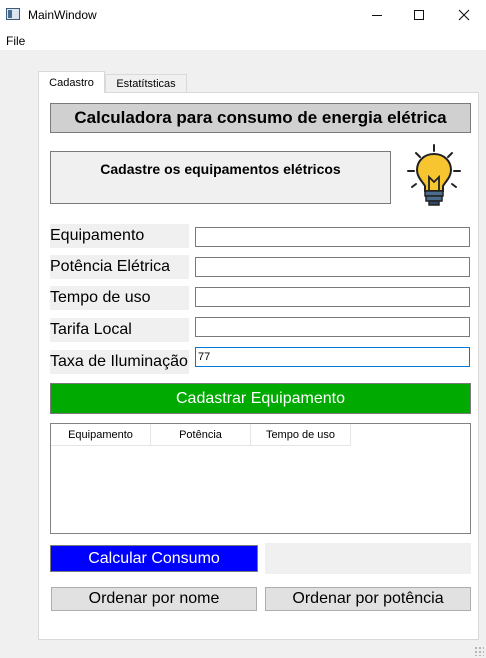  Describe the element at coordinates (13, 14) in the screenshot. I see `app-window-icon` at that location.